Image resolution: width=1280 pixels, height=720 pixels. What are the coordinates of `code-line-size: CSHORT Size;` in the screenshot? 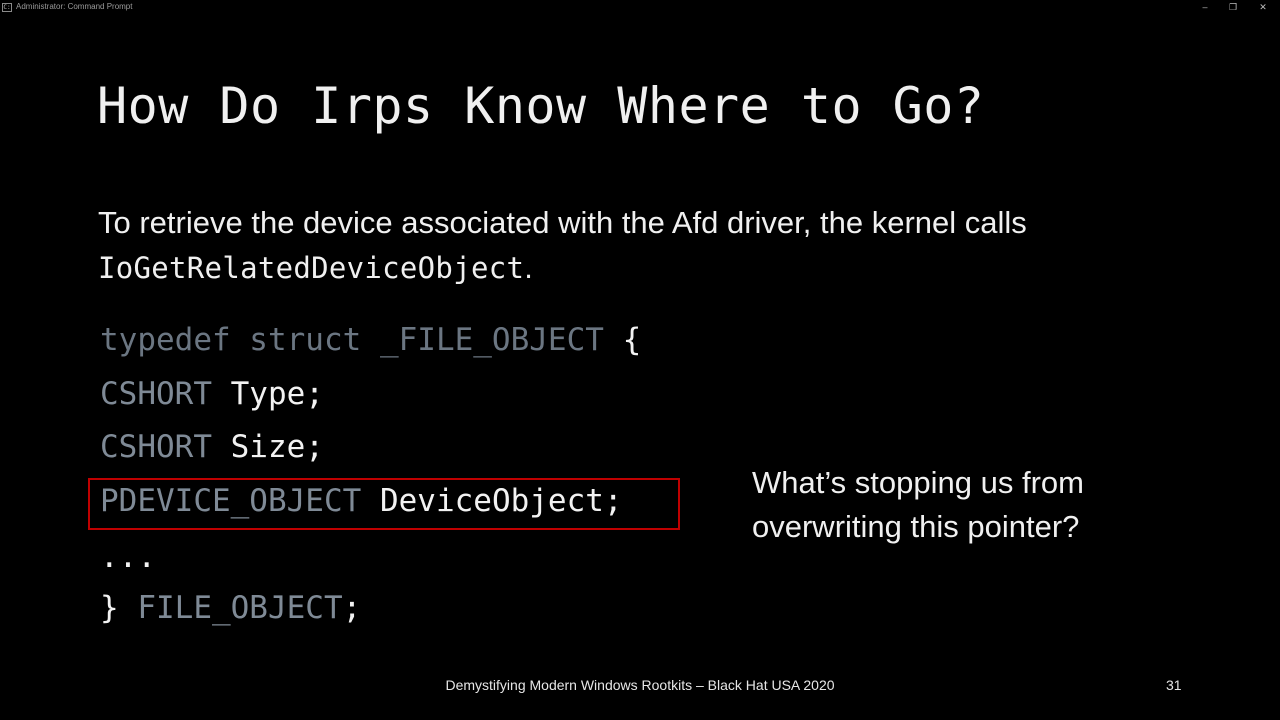 It's located at (212, 447).